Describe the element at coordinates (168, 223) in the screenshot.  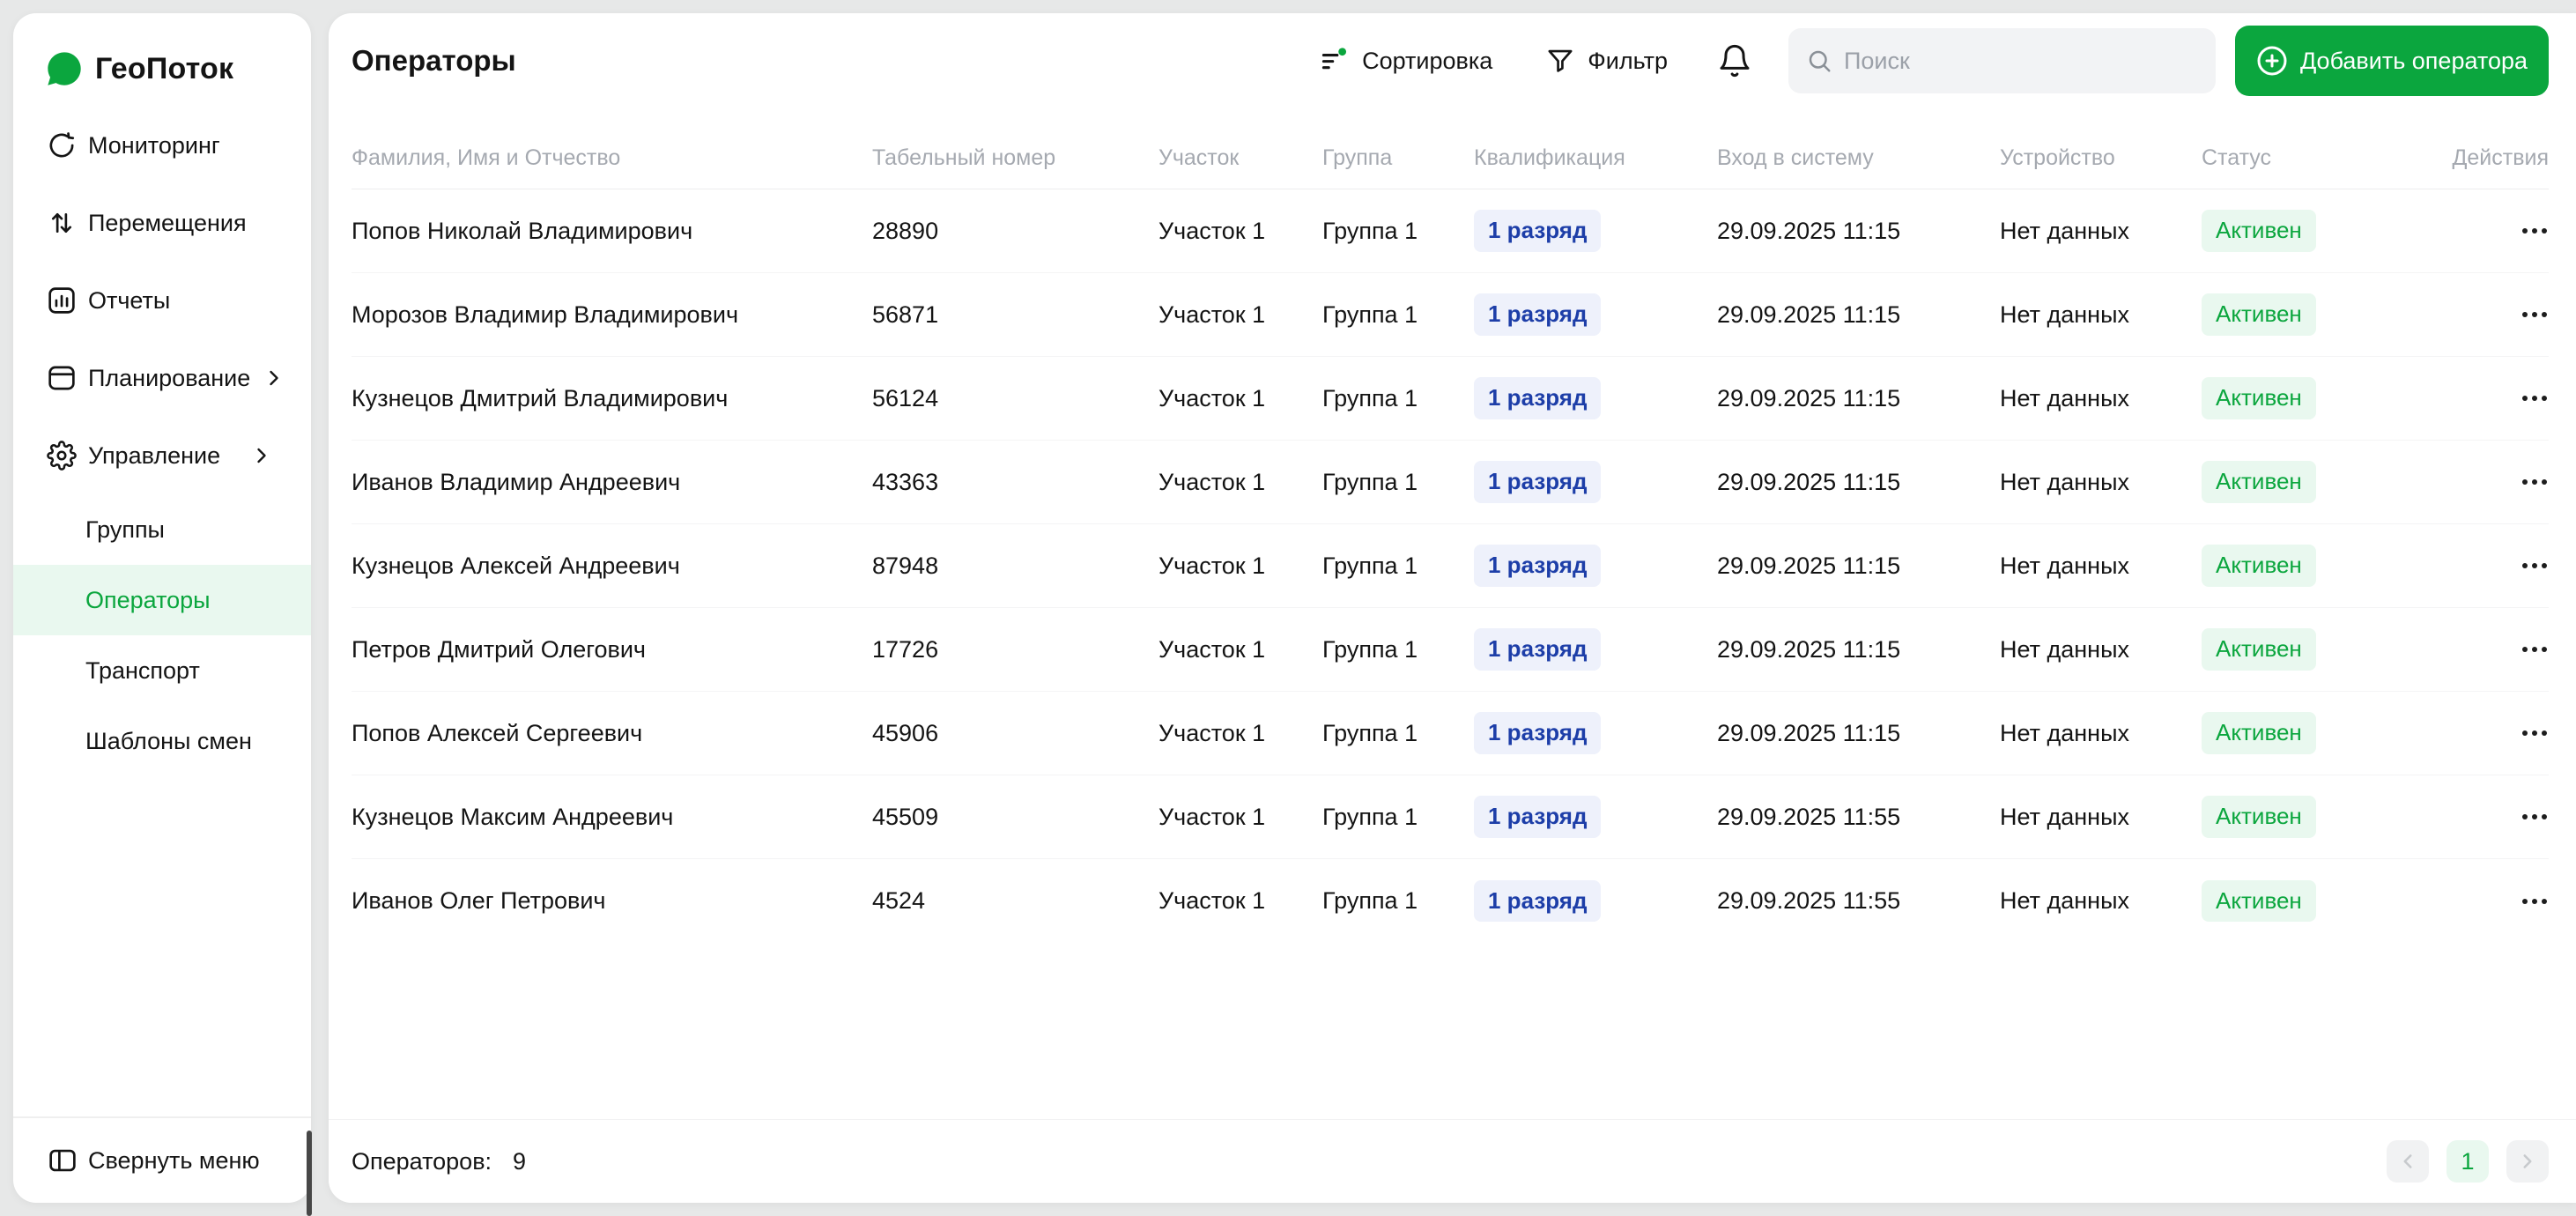
I see `sidebar-item-label: Перемещения` at that location.